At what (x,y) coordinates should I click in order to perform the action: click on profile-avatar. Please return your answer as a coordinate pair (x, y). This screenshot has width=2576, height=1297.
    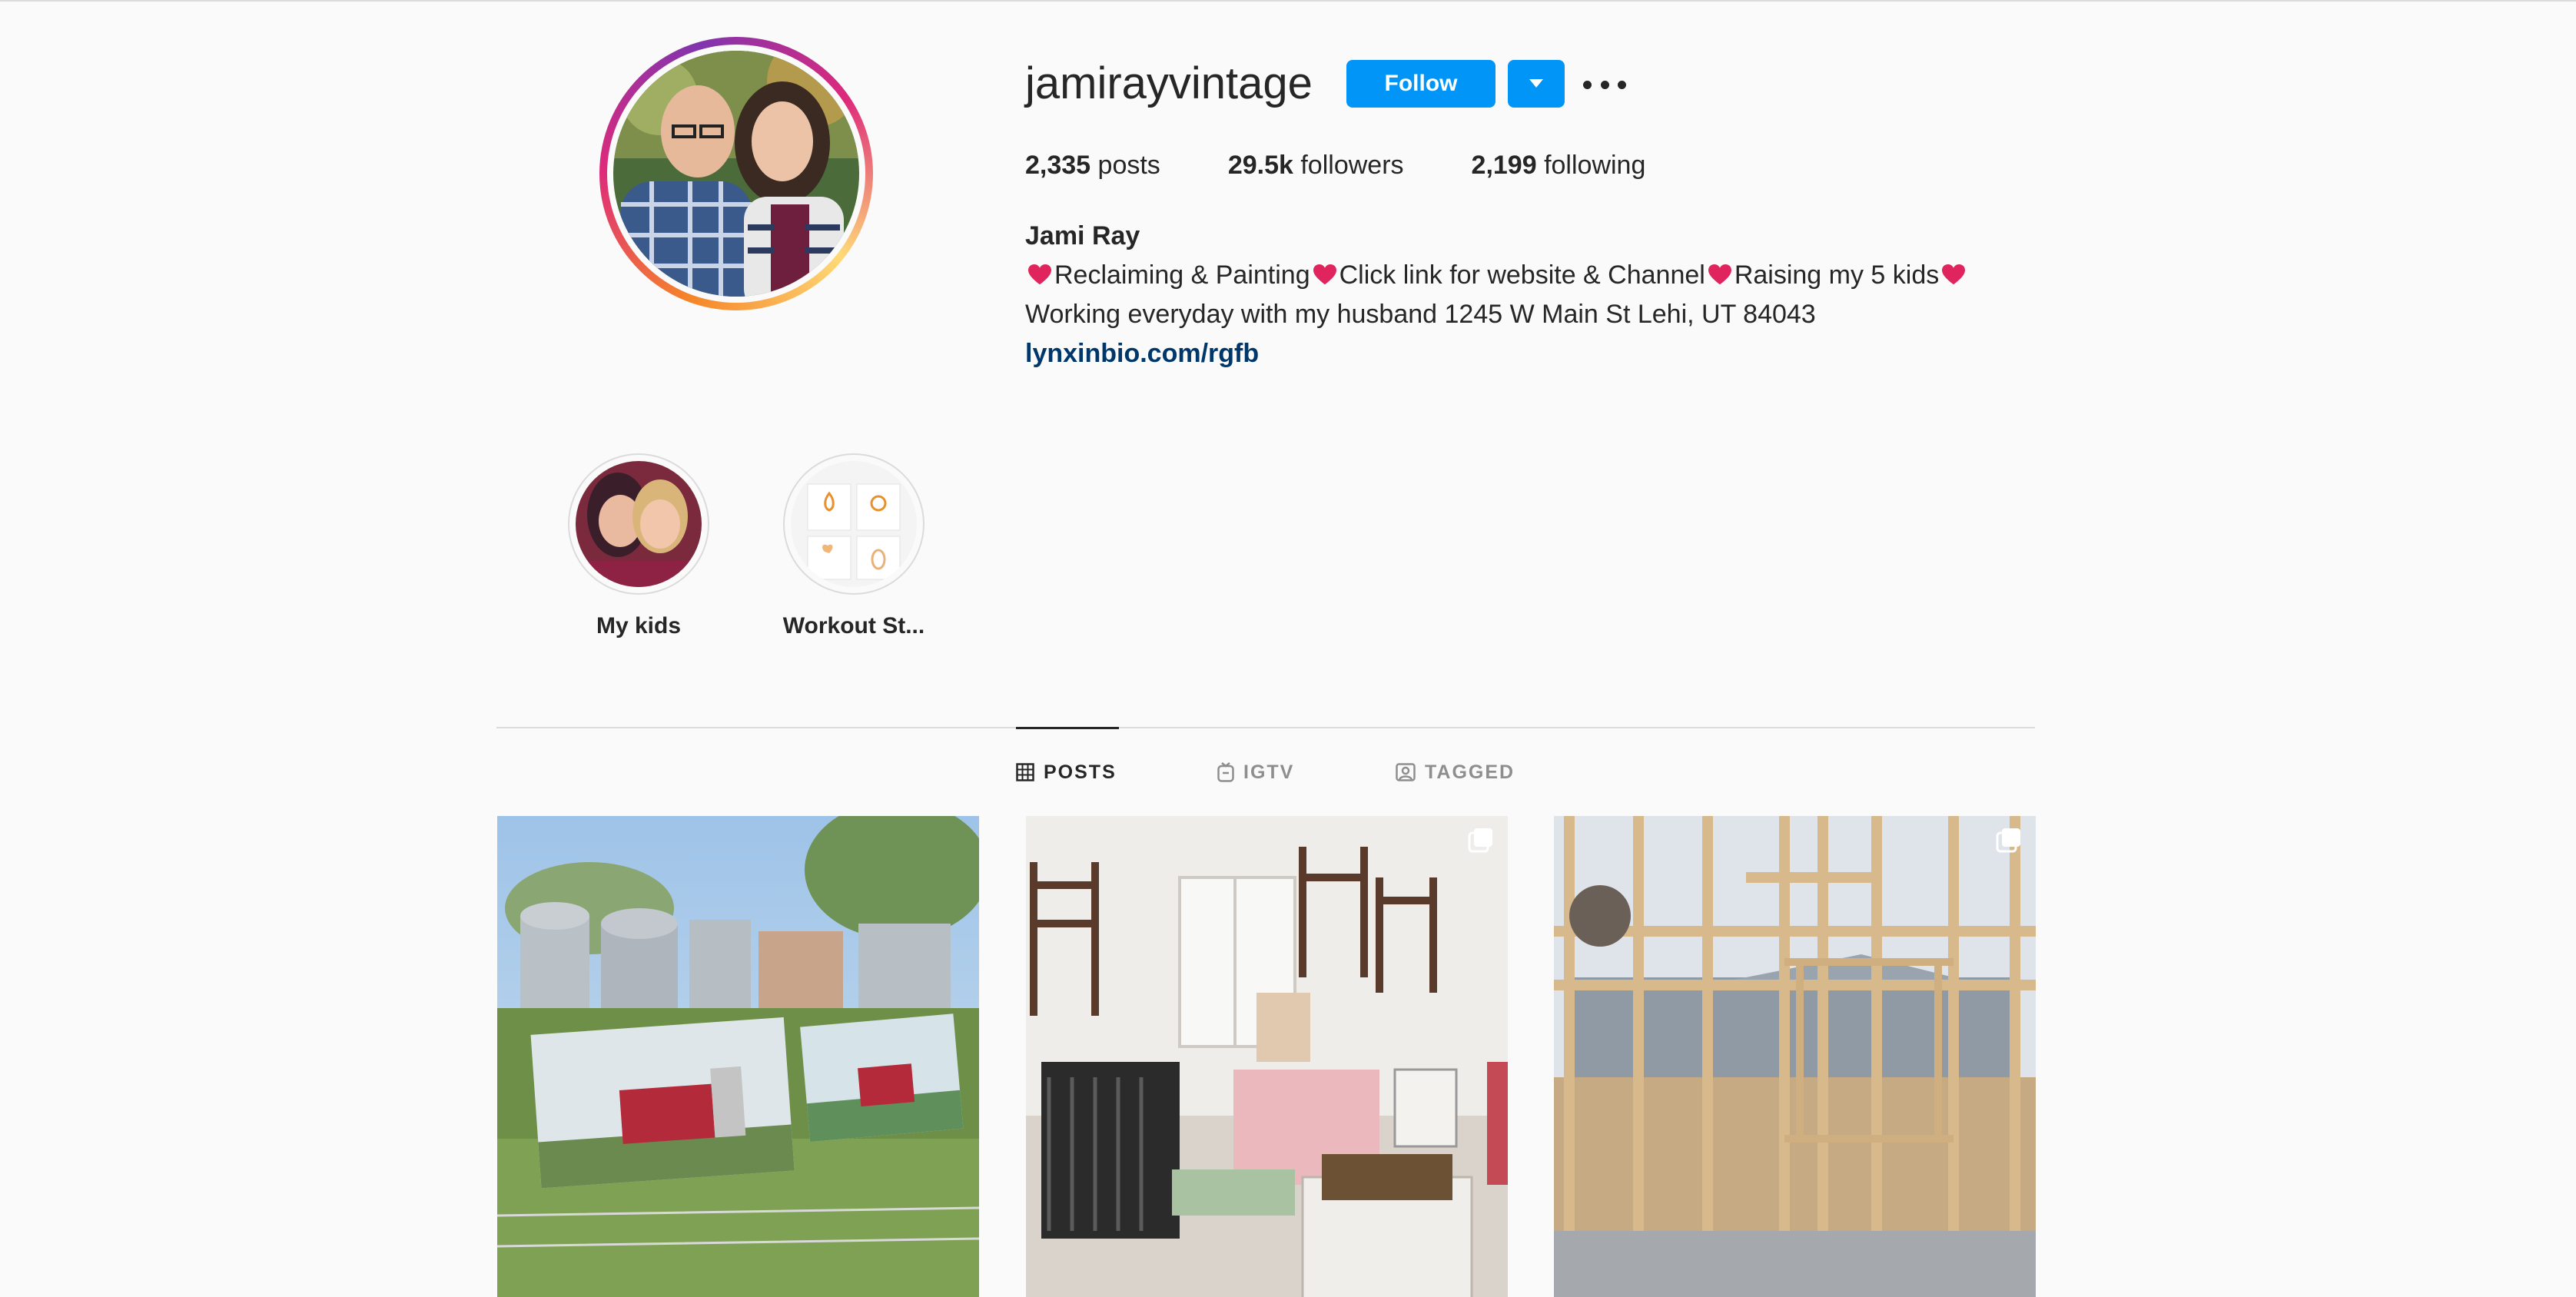
    Looking at the image, I should click on (736, 173).